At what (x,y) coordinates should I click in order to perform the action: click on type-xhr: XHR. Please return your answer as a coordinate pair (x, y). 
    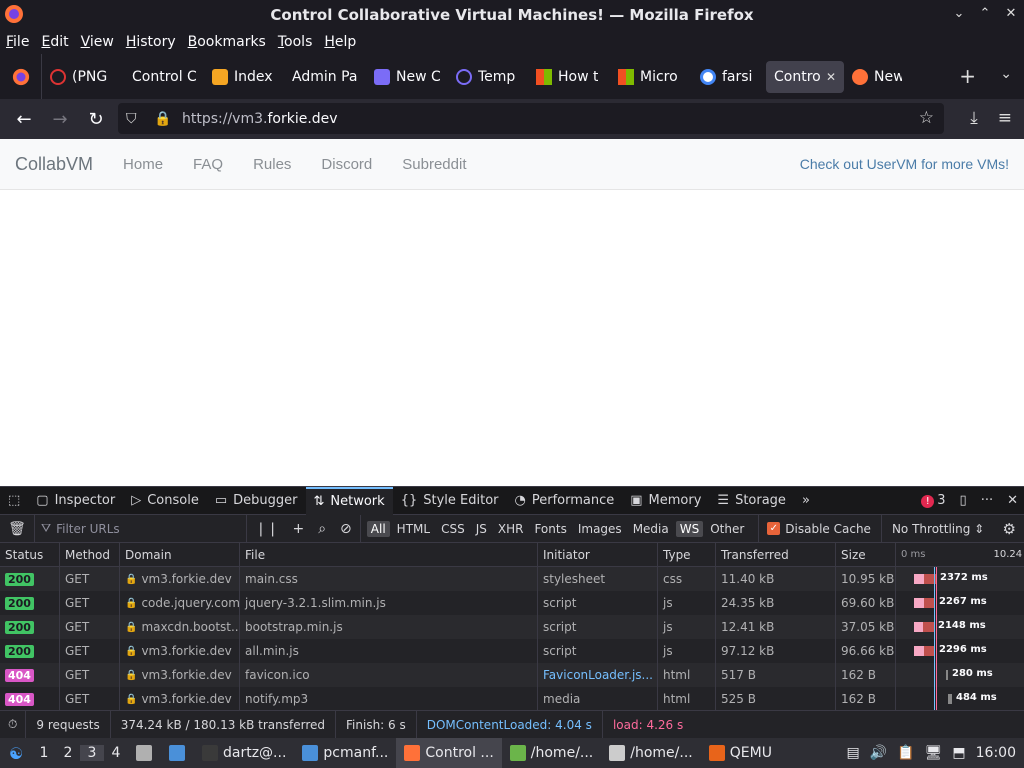
    Looking at the image, I should click on (511, 529).